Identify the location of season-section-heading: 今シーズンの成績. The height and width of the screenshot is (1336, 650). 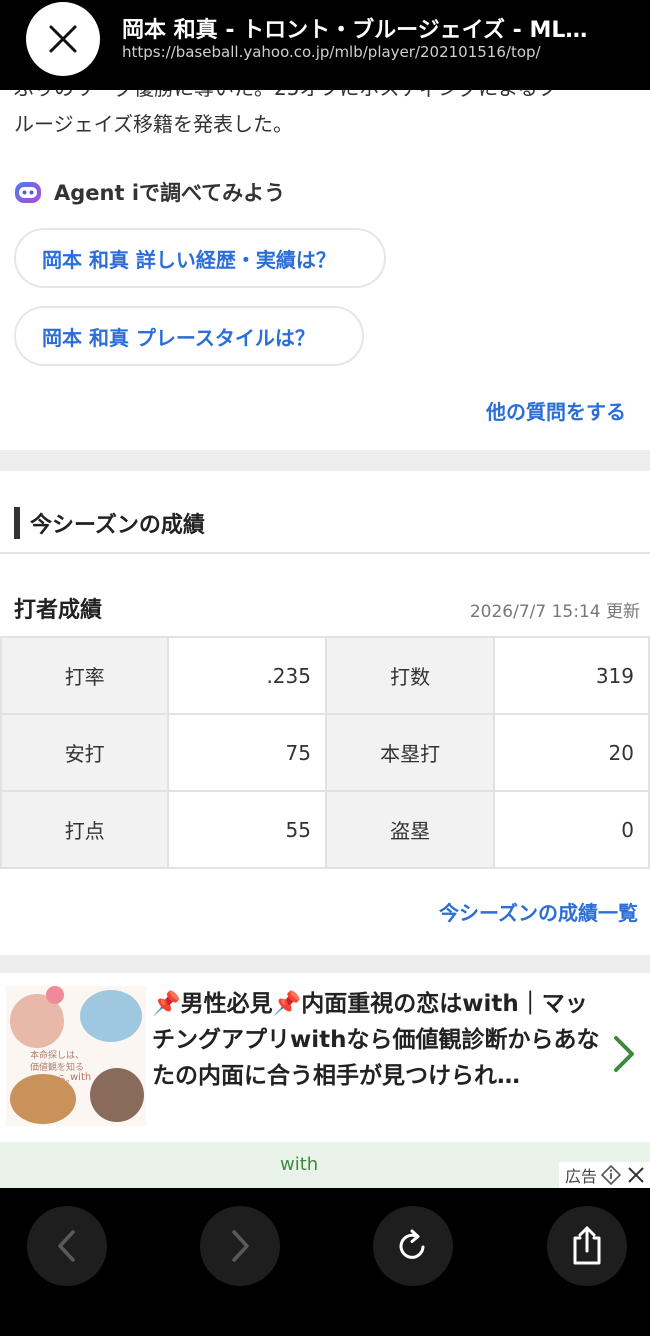
(109, 523).